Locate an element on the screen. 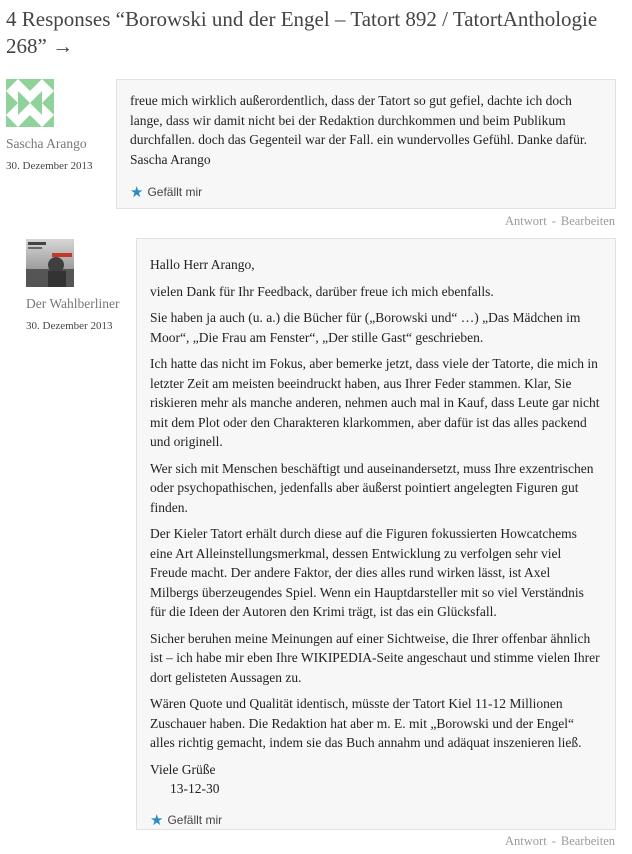  author-name: Der Wahlberliner is located at coordinates (80, 304).